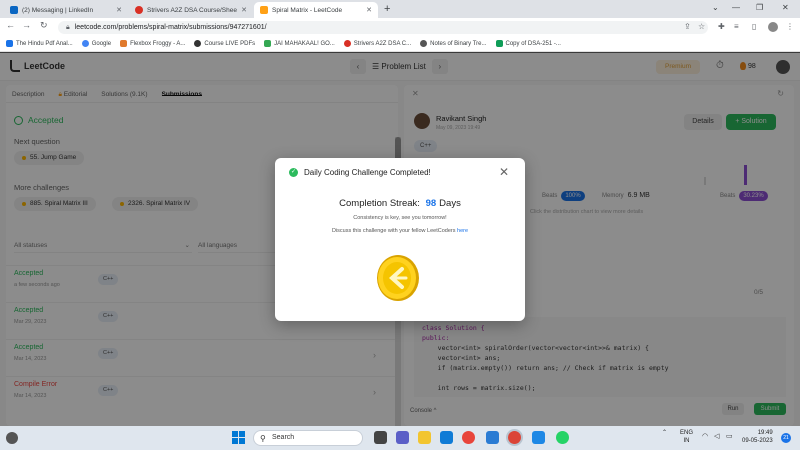  What do you see at coordinates (380, 437) in the screenshot?
I see `task-view-icon` at bounding box center [380, 437].